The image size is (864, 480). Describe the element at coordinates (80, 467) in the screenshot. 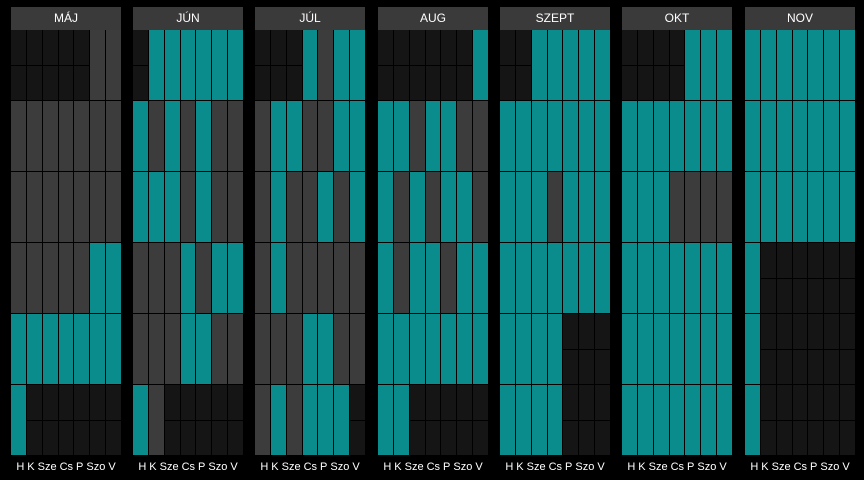

I see `weekday-label: P` at that location.